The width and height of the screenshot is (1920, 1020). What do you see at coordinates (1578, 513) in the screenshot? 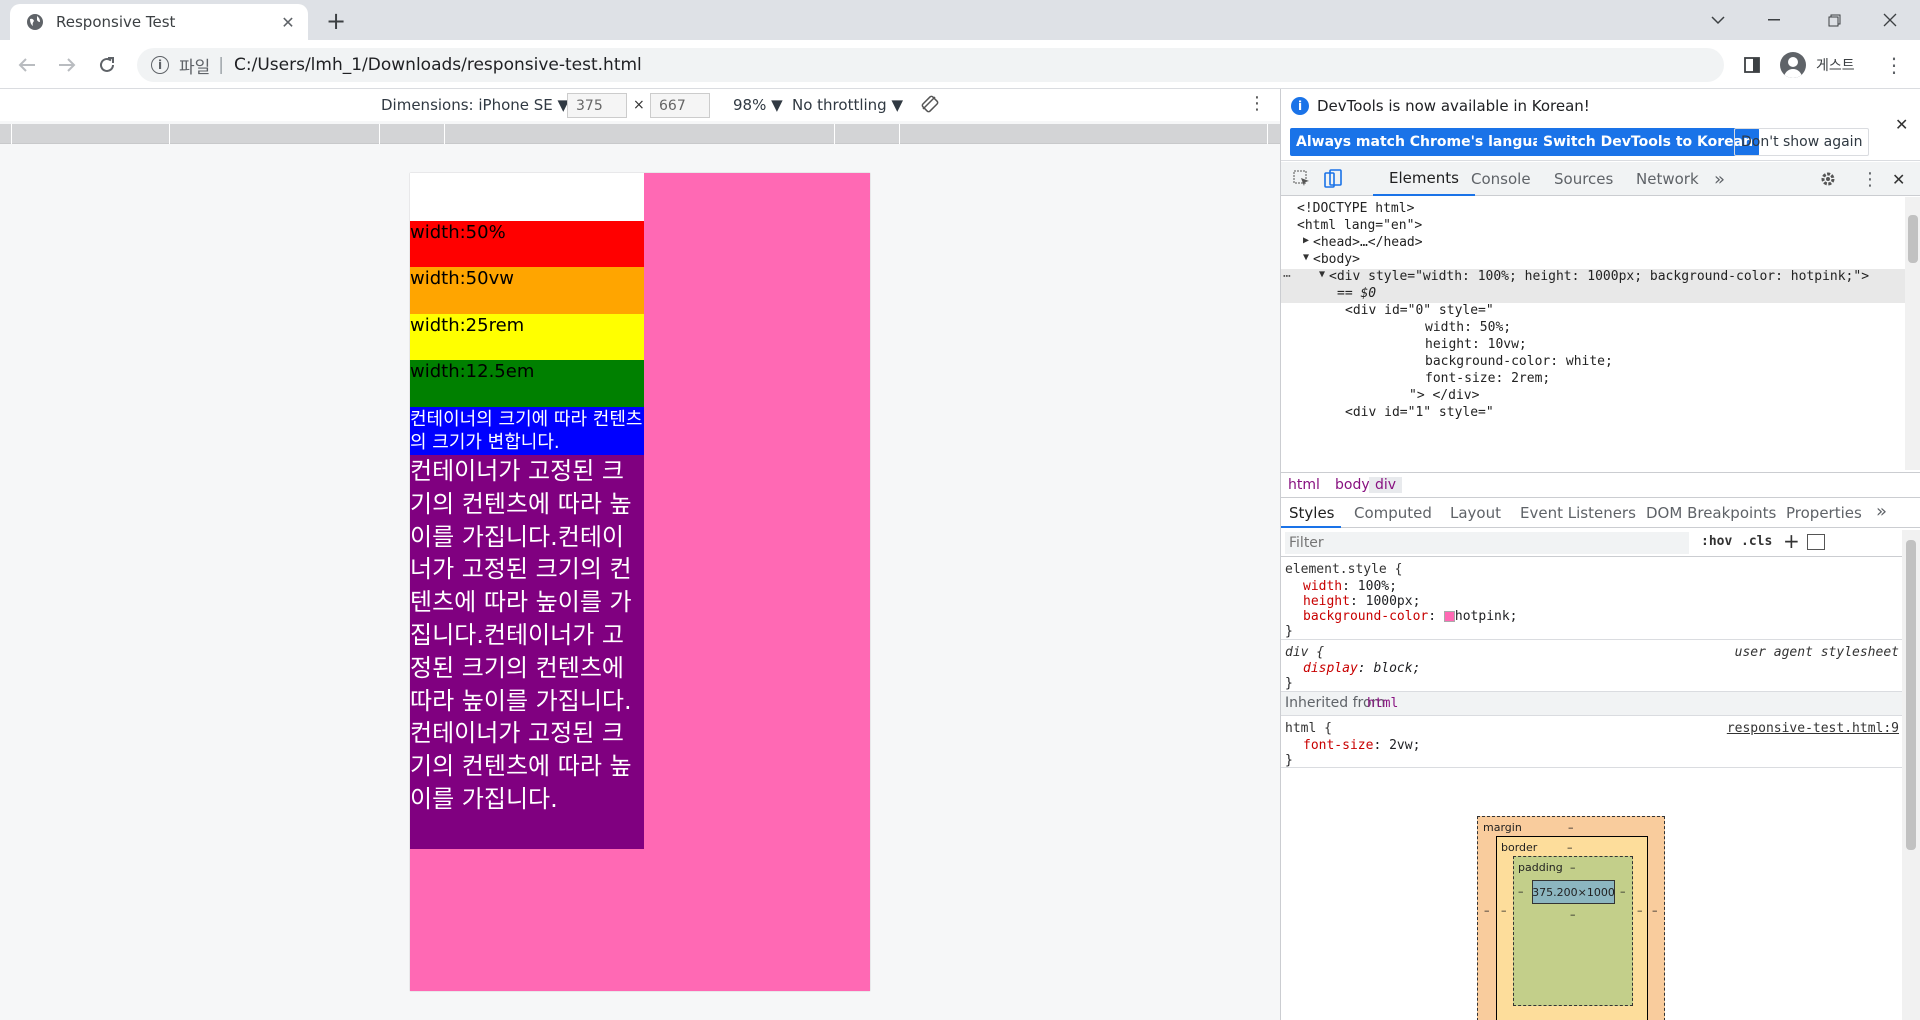
I see `tab-event-listeners: Event Listeners` at bounding box center [1578, 513].